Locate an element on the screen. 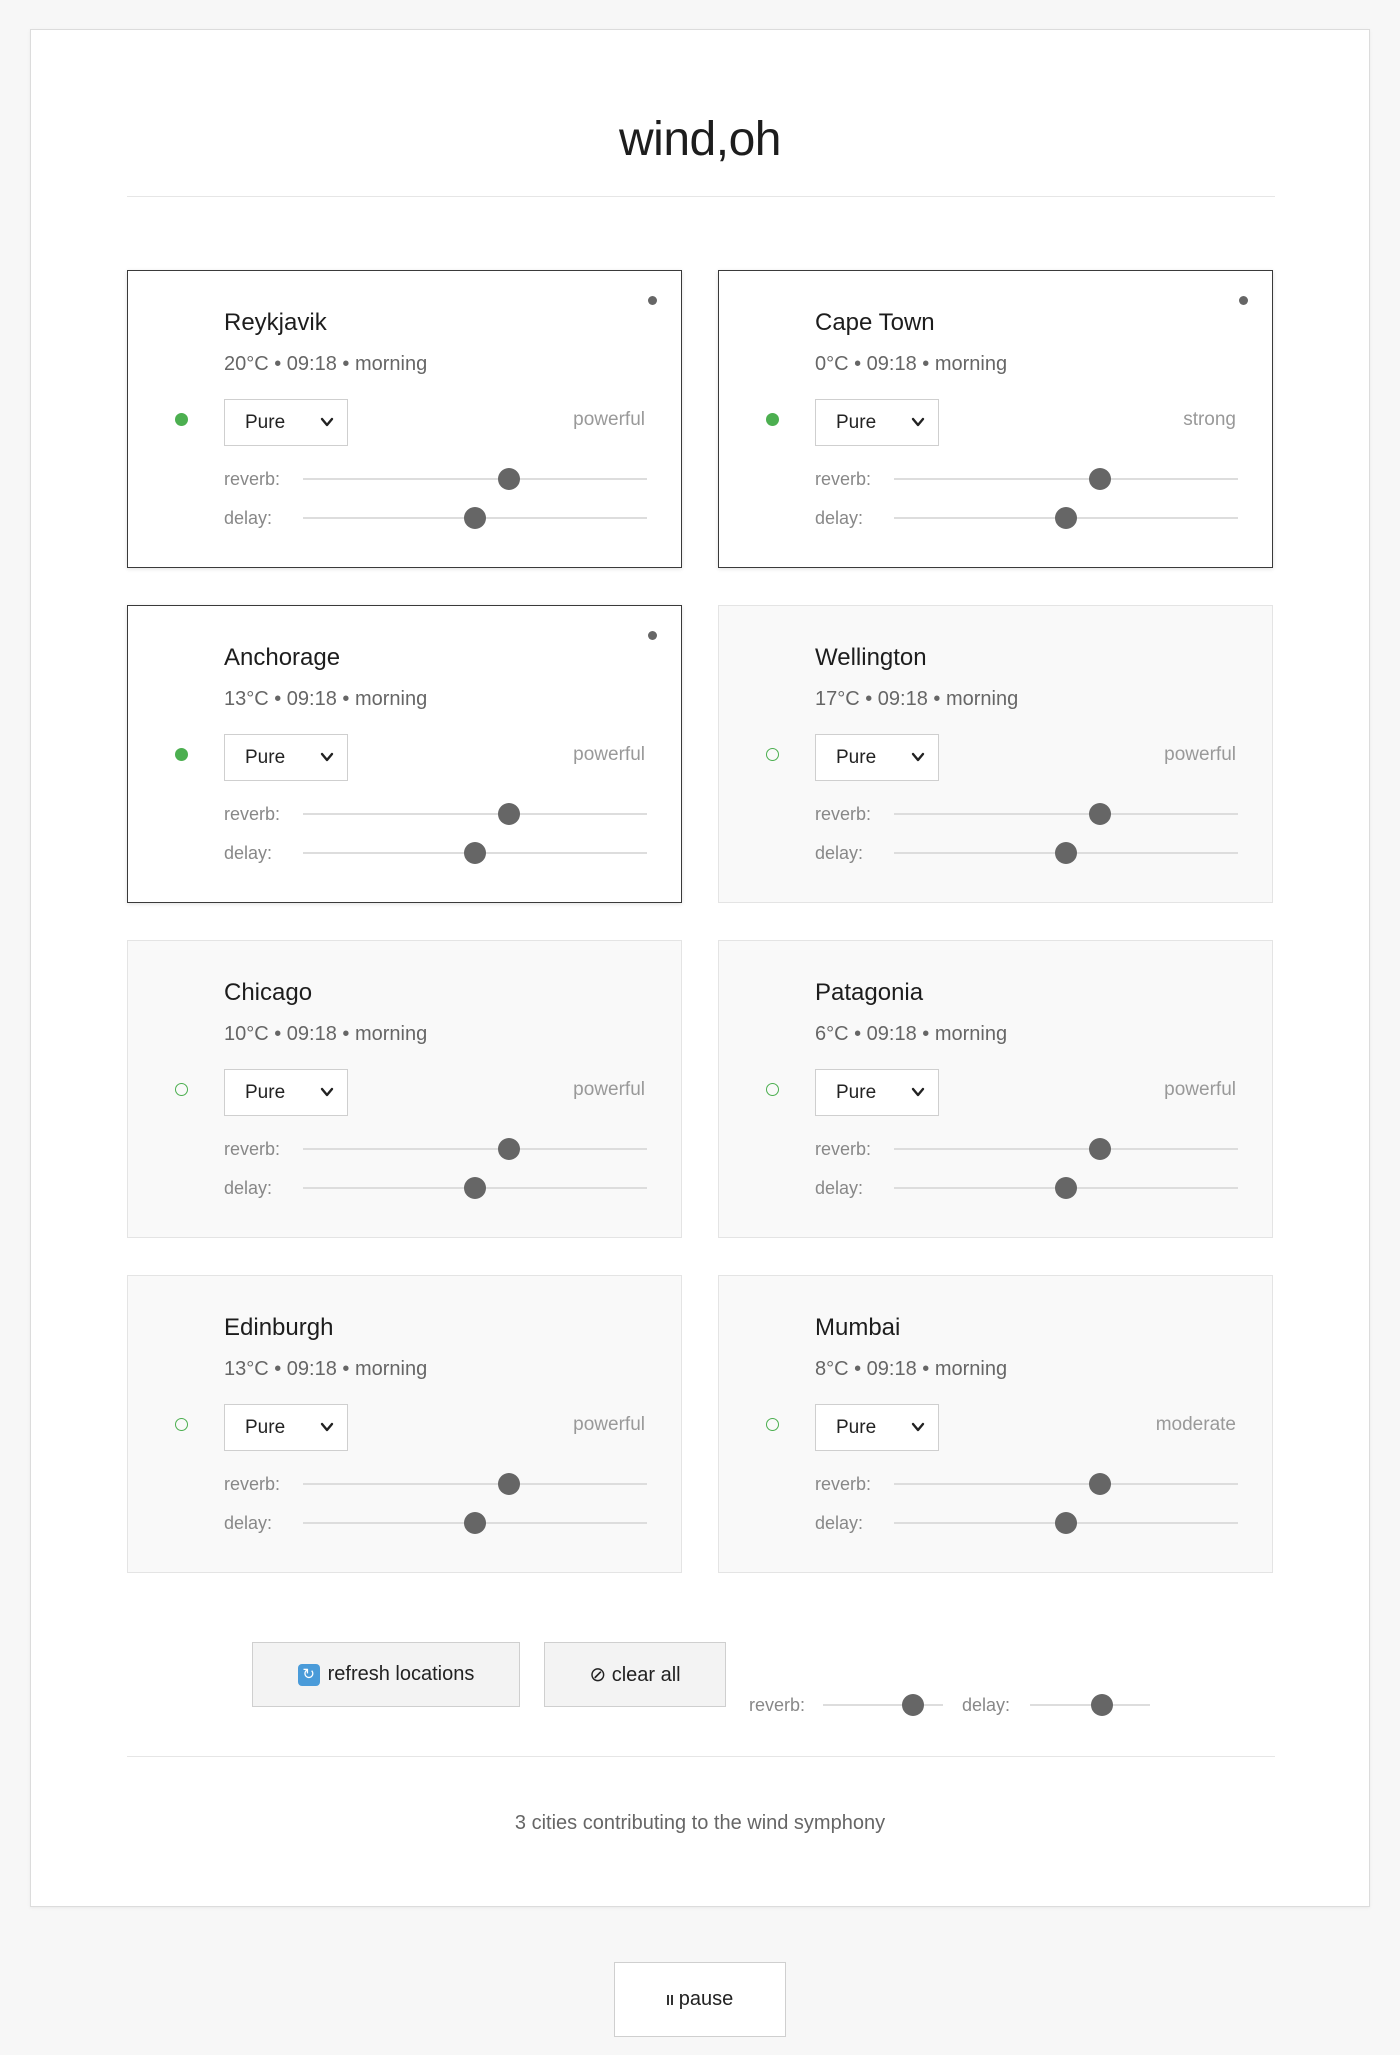  global-delay-thumb is located at coordinates (1102, 1705).